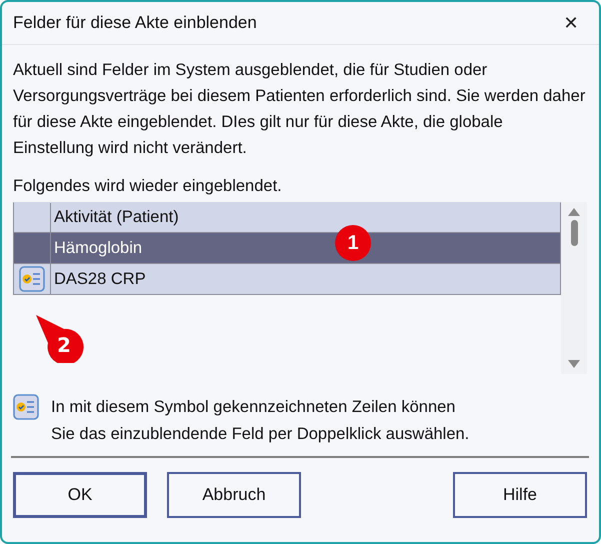 The width and height of the screenshot is (601, 544). What do you see at coordinates (234, 495) in the screenshot?
I see `dialog-button: Abbruch` at bounding box center [234, 495].